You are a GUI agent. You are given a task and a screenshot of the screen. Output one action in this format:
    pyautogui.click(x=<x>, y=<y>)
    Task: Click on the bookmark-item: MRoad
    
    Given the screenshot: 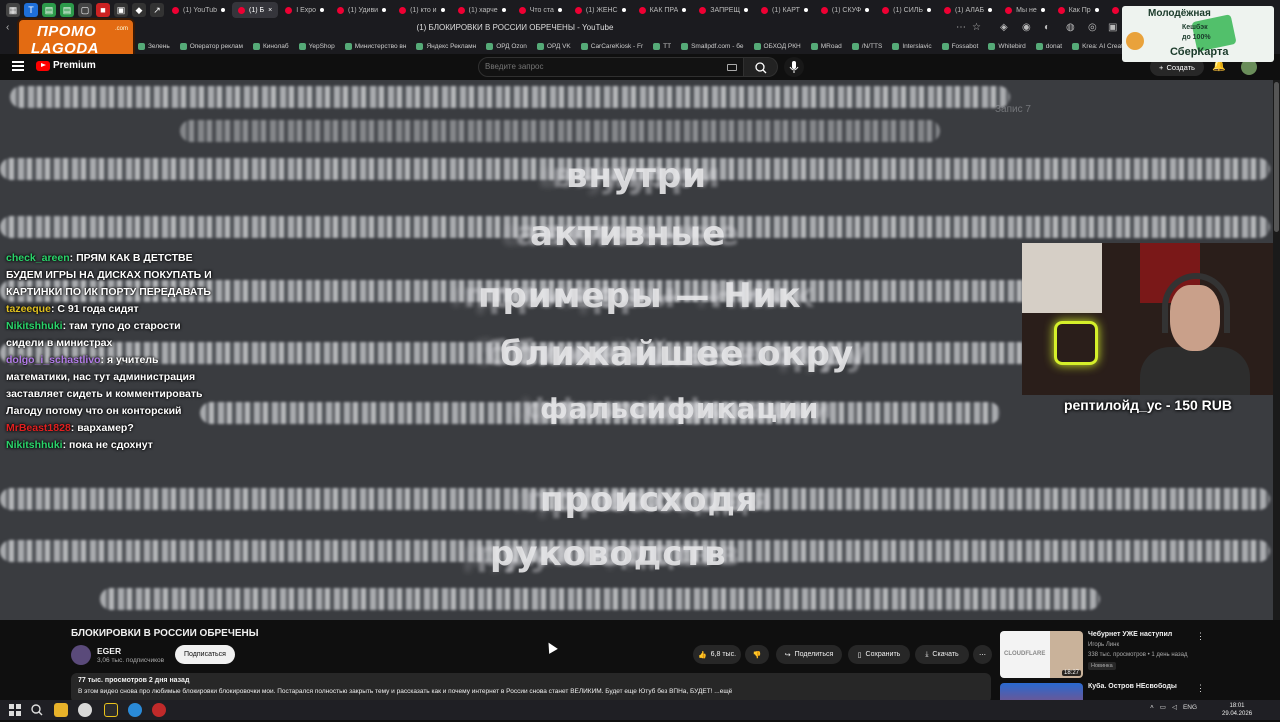 What is the action you would take?
    pyautogui.click(x=826, y=46)
    